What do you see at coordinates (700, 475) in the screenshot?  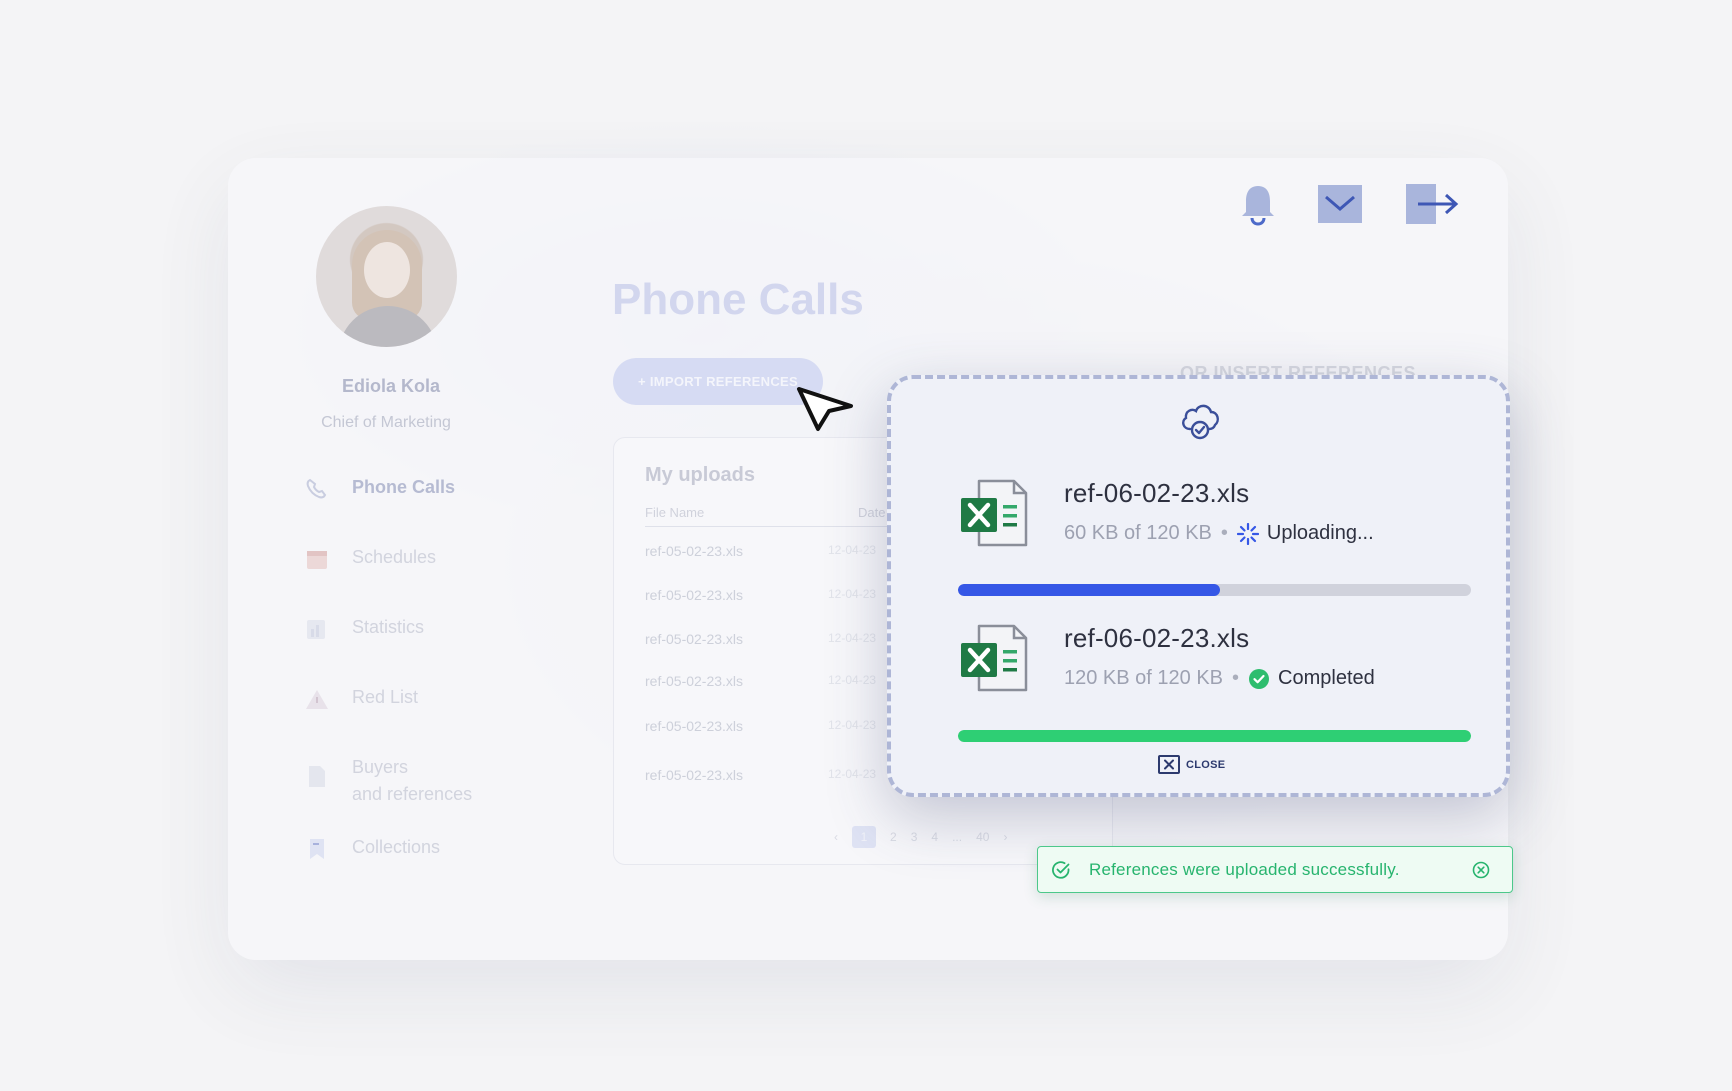 I see `uploads-title: My uploads` at bounding box center [700, 475].